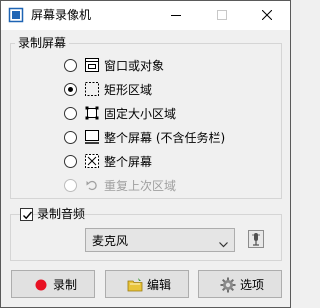 The width and height of the screenshot is (320, 308). I want to click on option-label: 整个屏幕 (不含任务栏), so click(165, 138).